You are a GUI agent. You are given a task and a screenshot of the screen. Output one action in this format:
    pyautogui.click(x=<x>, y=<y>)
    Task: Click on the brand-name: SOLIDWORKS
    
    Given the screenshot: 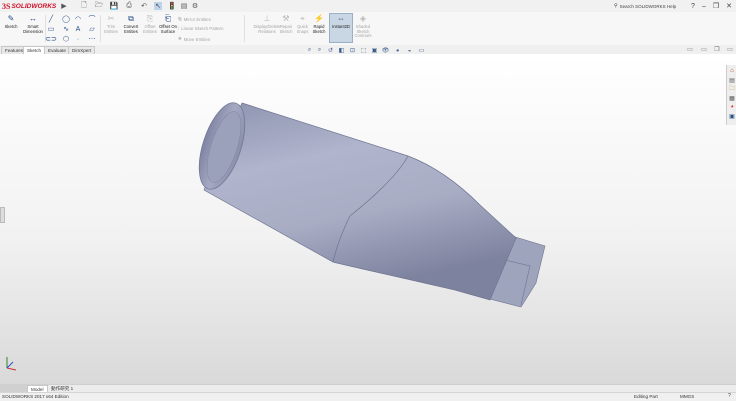 What is the action you would take?
    pyautogui.click(x=34, y=6)
    